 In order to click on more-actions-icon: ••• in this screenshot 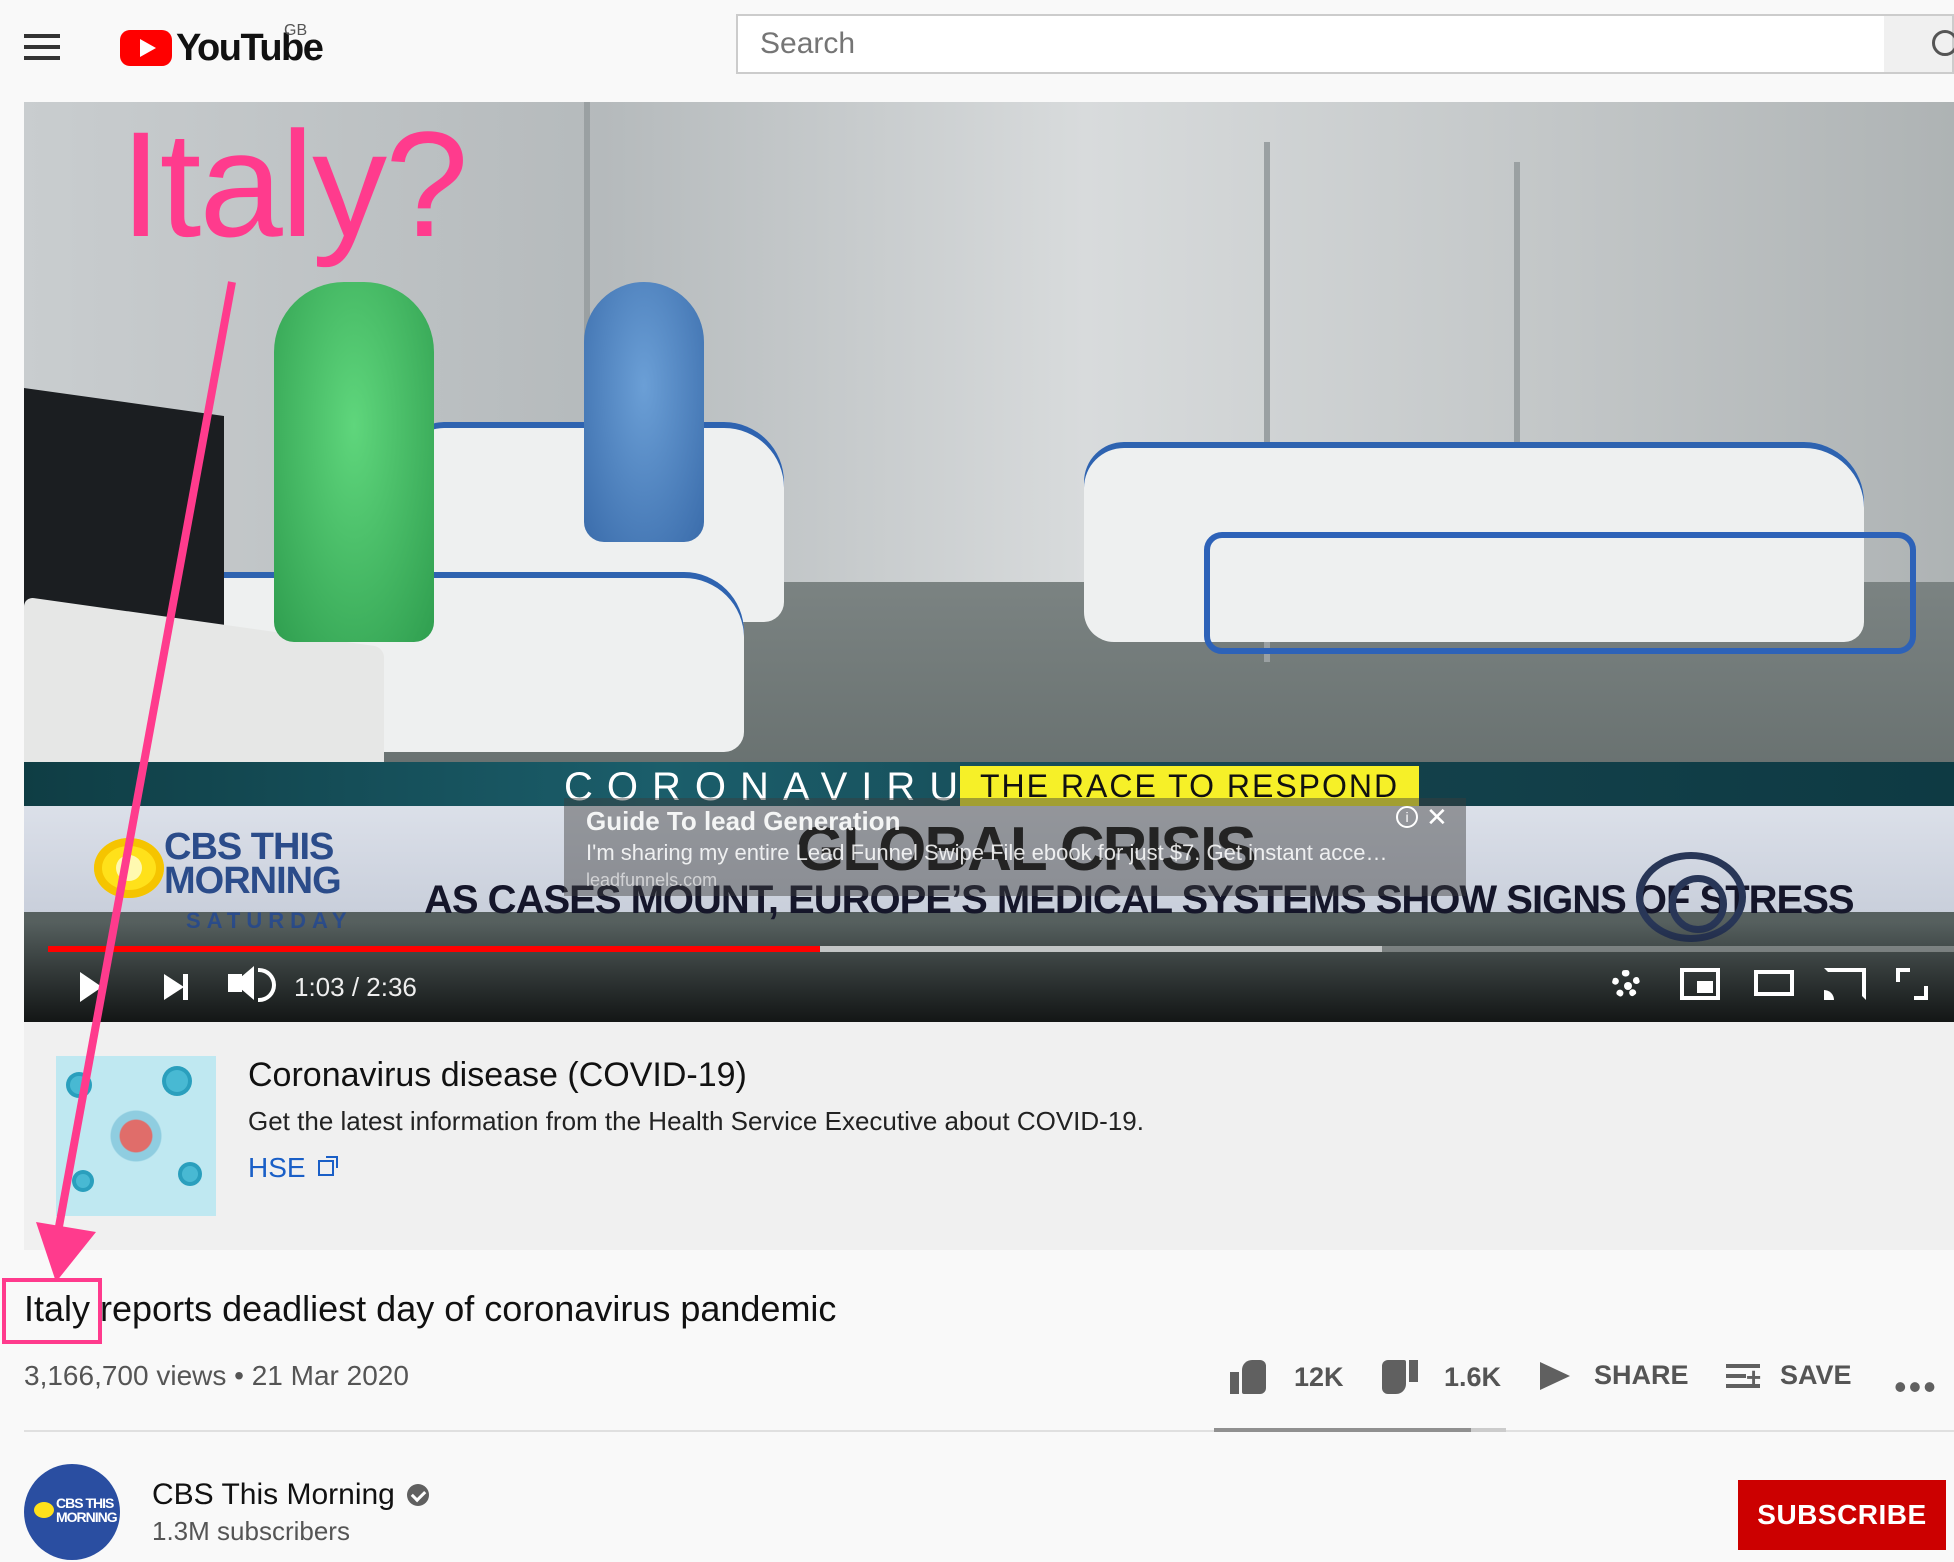, I will do `click(1916, 1387)`.